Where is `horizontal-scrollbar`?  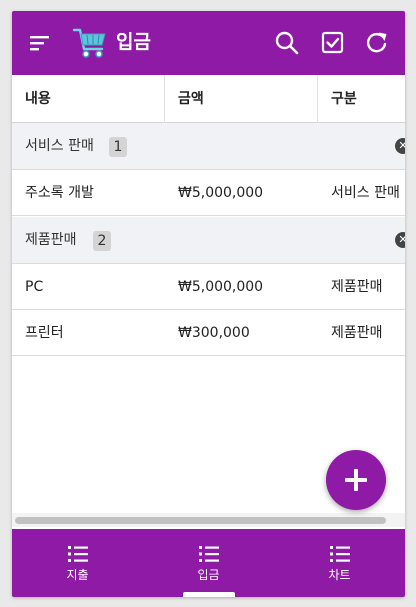 horizontal-scrollbar is located at coordinates (208, 520).